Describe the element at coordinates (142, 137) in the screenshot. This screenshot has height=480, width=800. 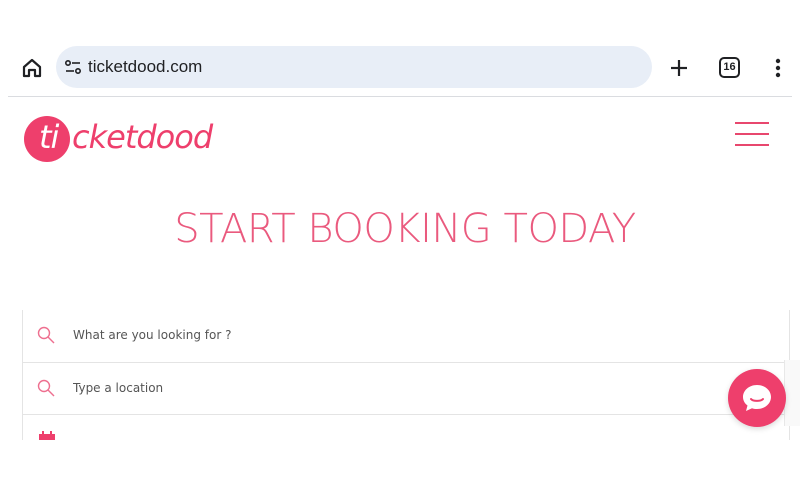
I see `logo-text-rest: cketdood` at that location.